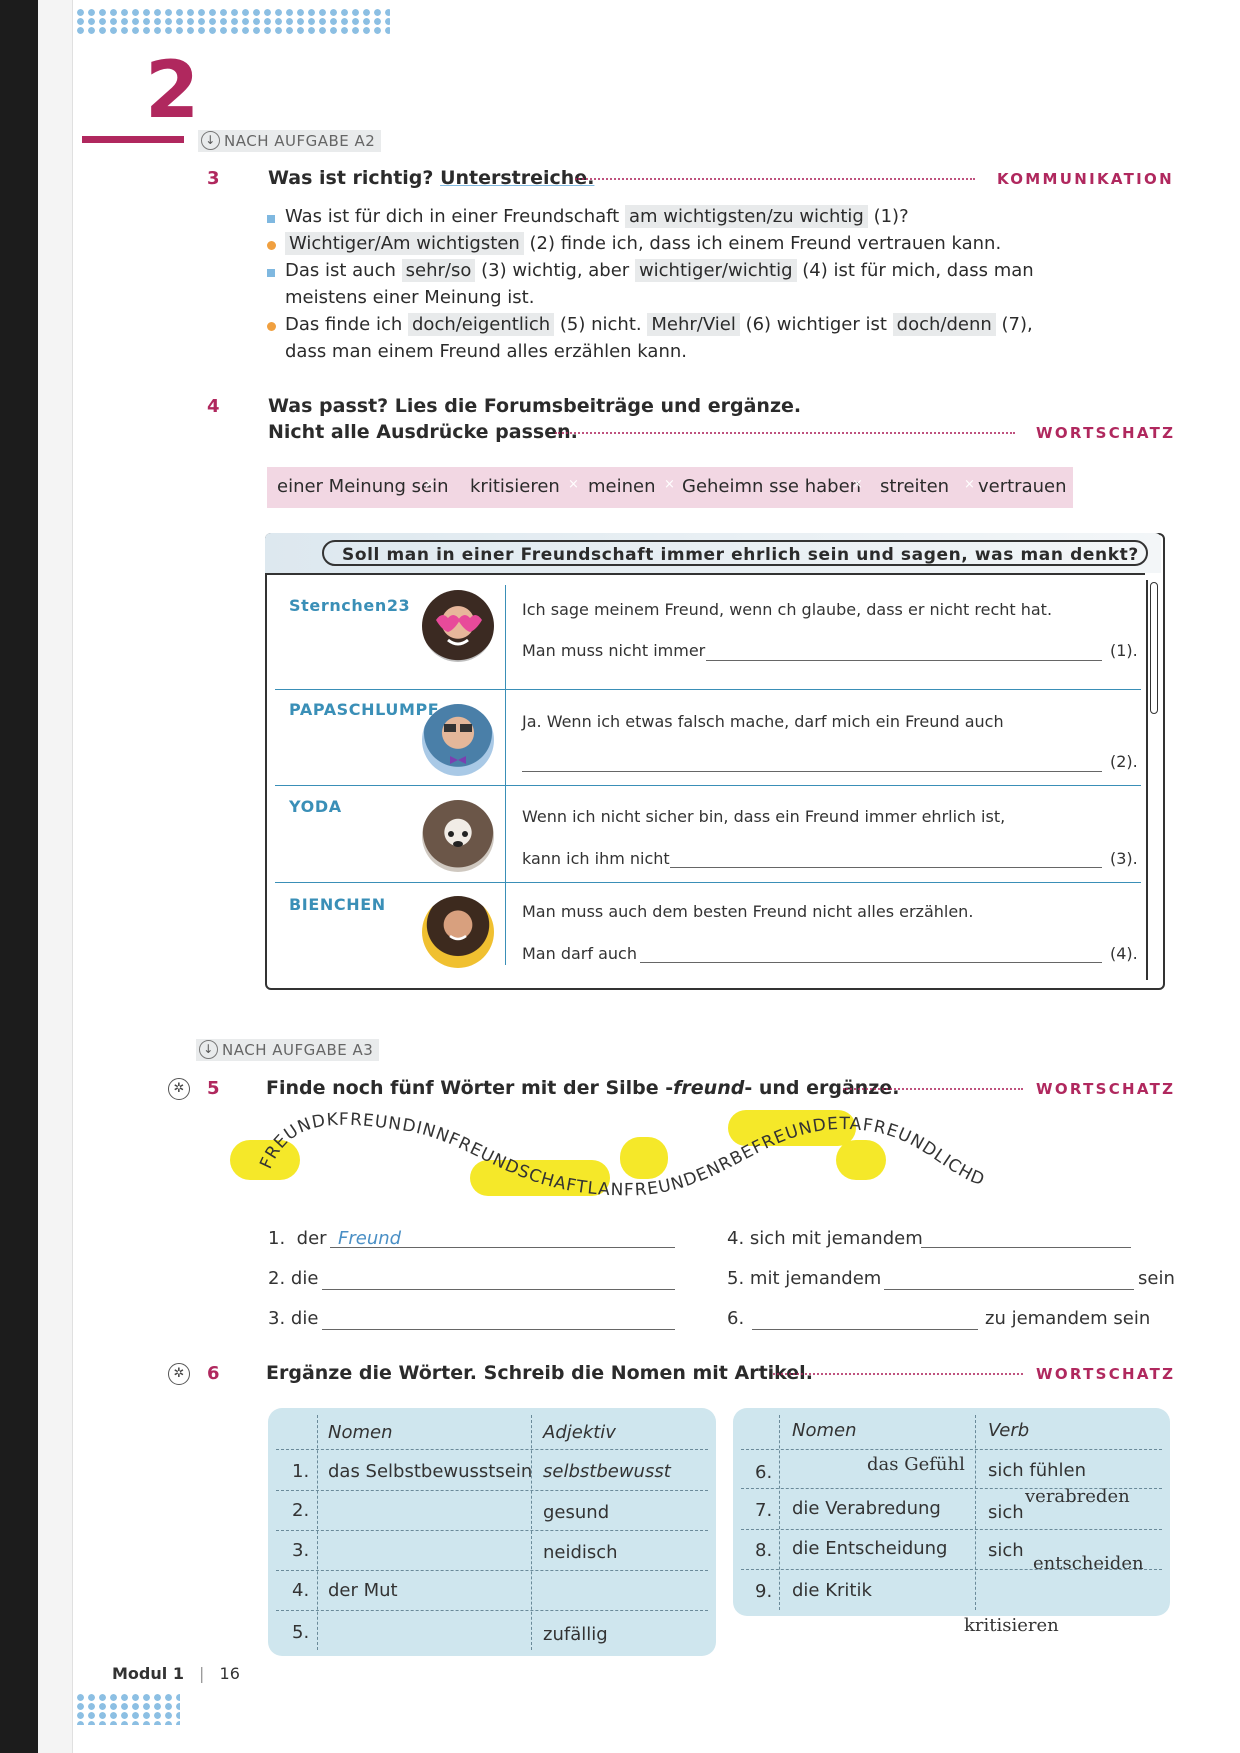 The image size is (1240, 1753). I want to click on exercise-6-number: 6, so click(213, 1373).